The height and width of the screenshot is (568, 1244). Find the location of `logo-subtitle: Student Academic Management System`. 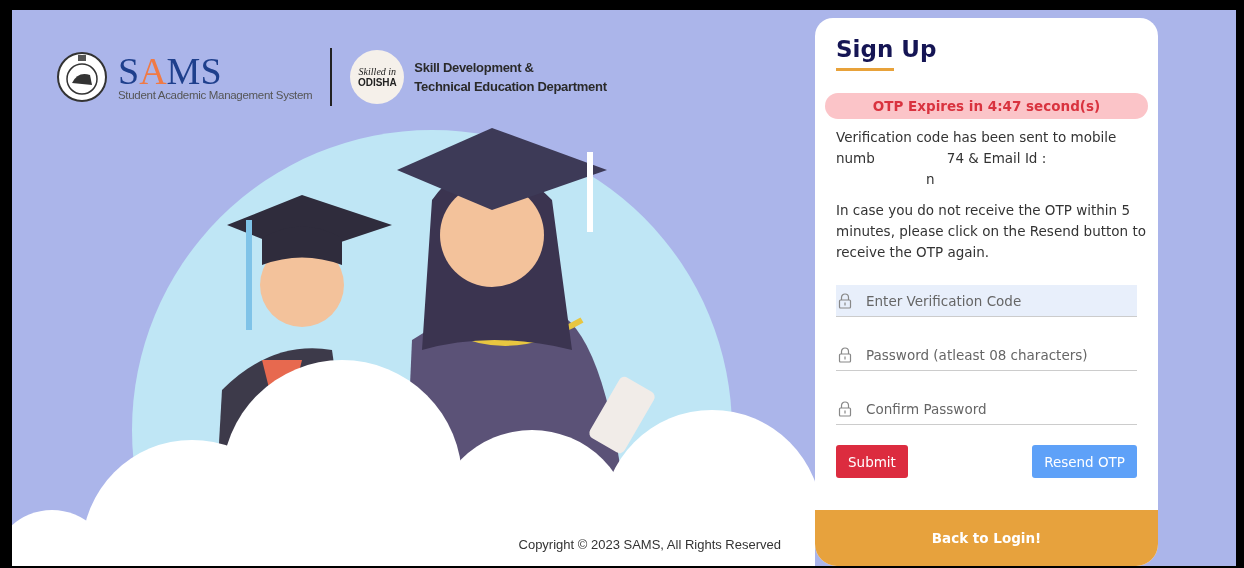

logo-subtitle: Student Academic Management System is located at coordinates (215, 95).